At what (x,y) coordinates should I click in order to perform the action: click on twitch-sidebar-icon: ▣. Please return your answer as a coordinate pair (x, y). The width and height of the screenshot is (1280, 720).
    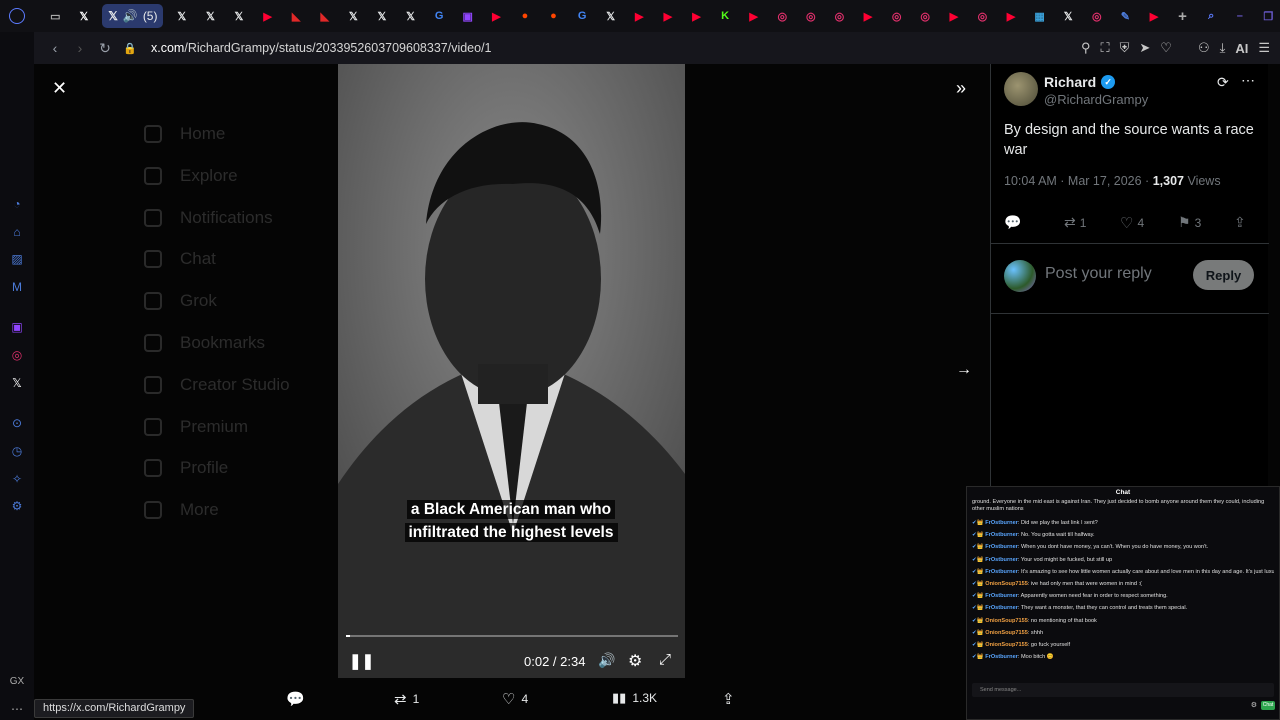
    Looking at the image, I should click on (17, 327).